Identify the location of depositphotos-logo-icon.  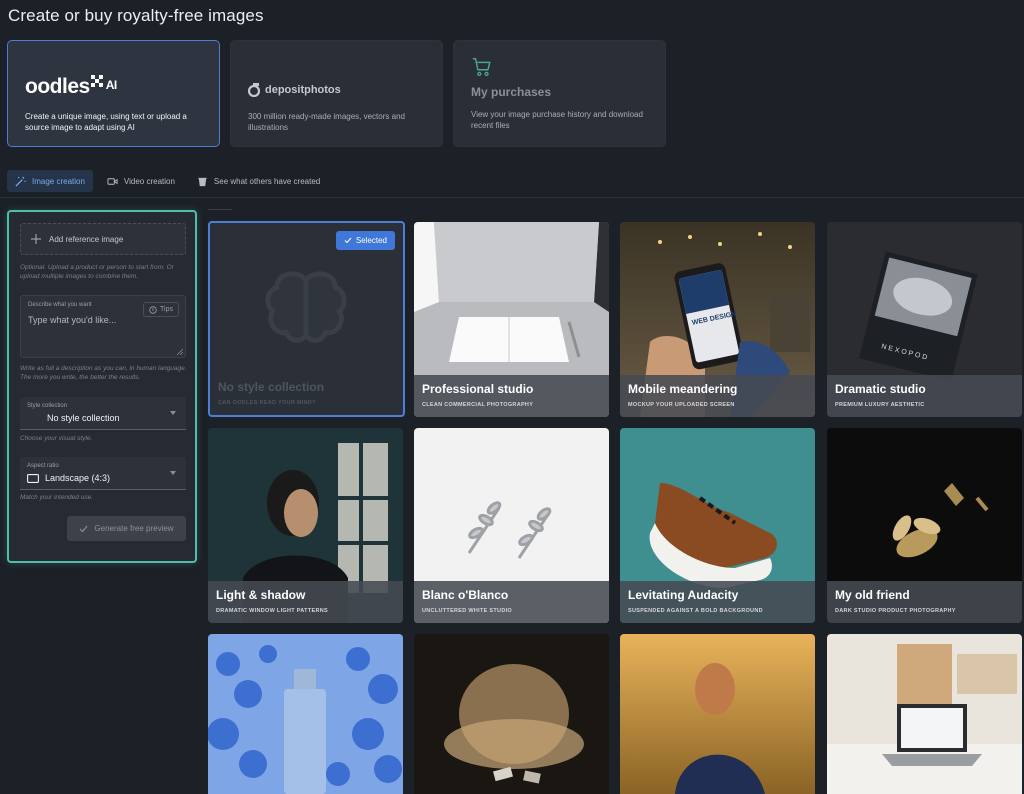
(254, 90).